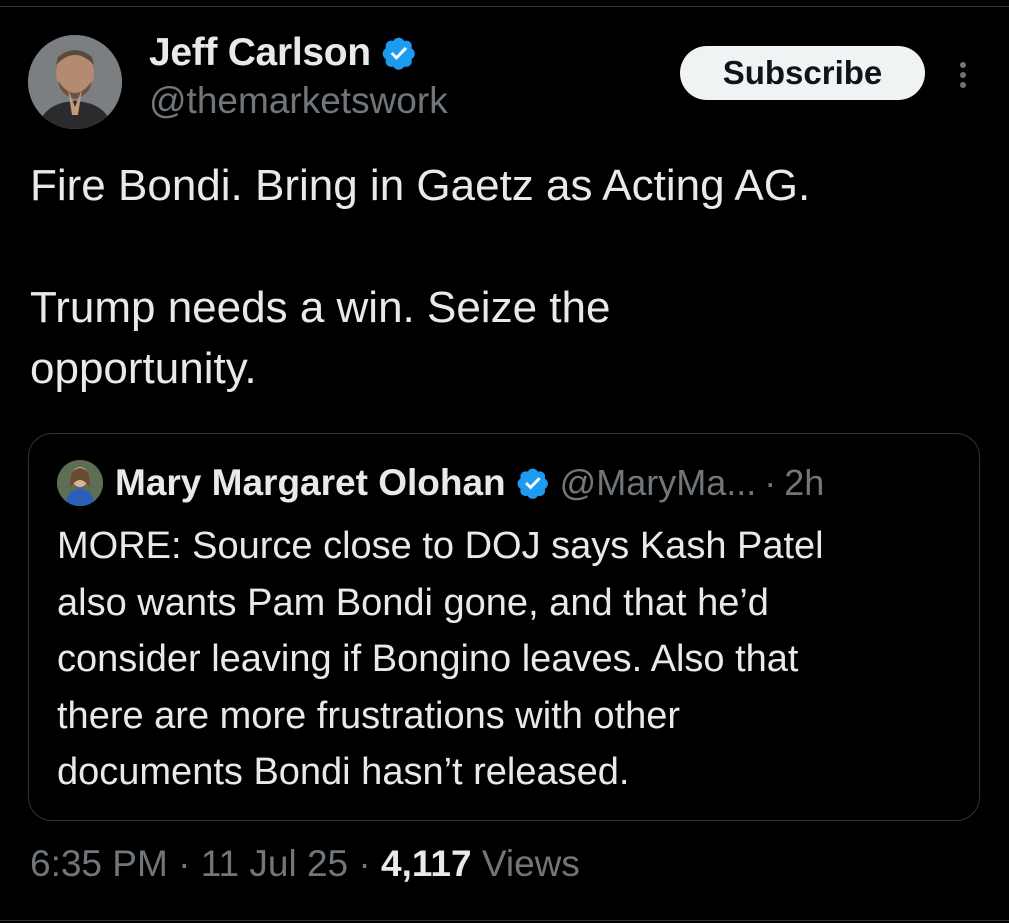 The height and width of the screenshot is (923, 1009). Describe the element at coordinates (369, 715) in the screenshot. I see `quote-text-line: there are more frustrations with other` at that location.